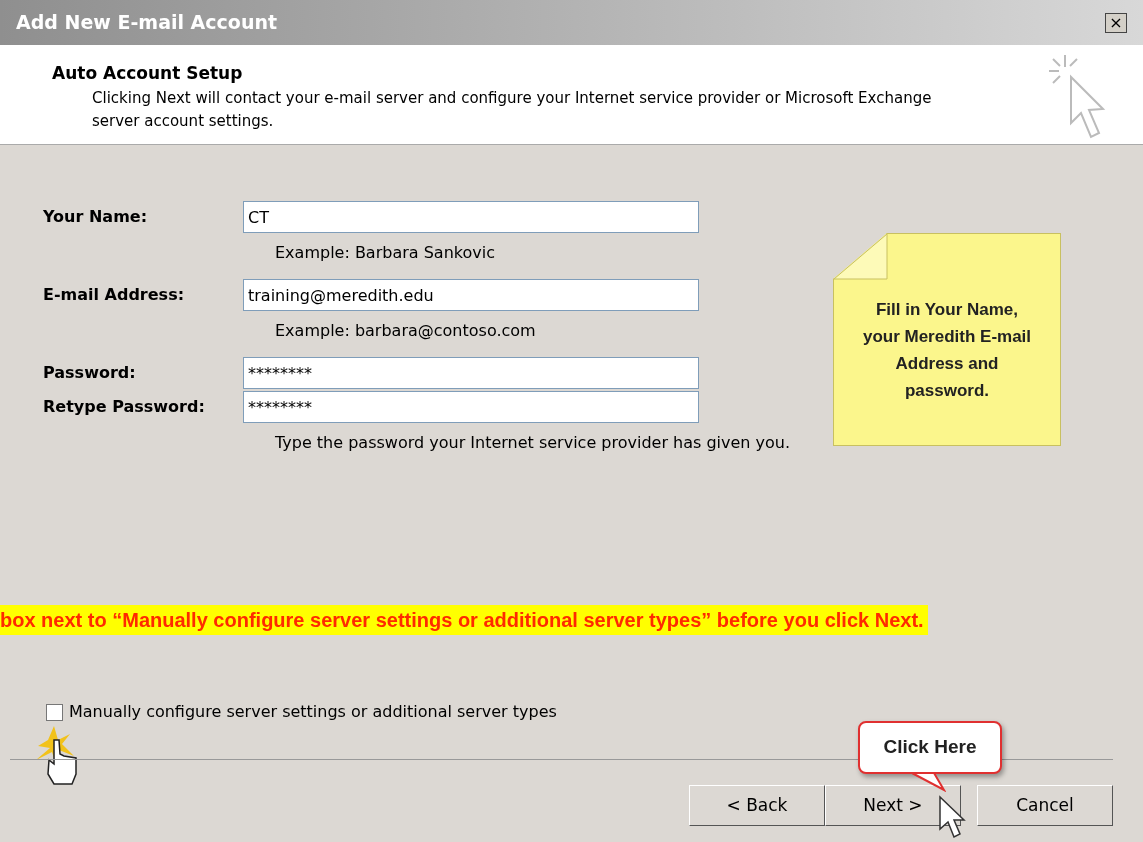 Image resolution: width=1143 pixels, height=842 pixels. Describe the element at coordinates (124, 407) in the screenshot. I see `field-label: Retype Password:` at that location.